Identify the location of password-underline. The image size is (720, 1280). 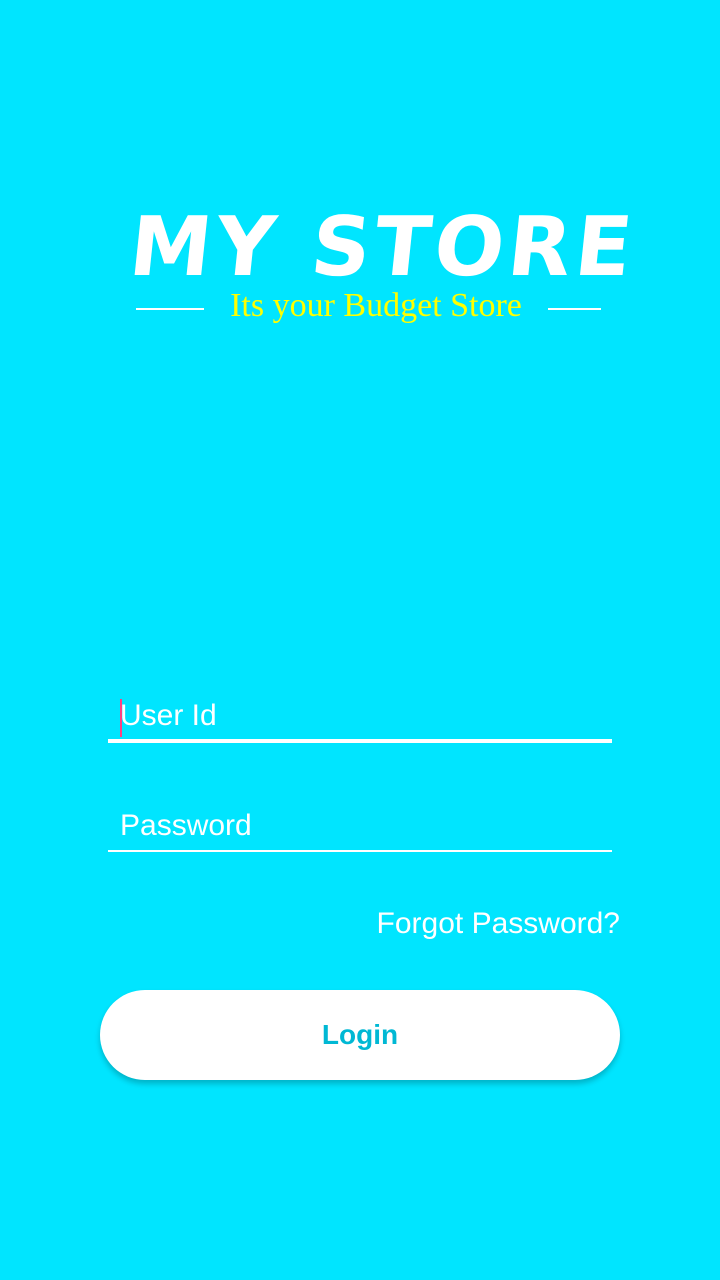
(360, 851).